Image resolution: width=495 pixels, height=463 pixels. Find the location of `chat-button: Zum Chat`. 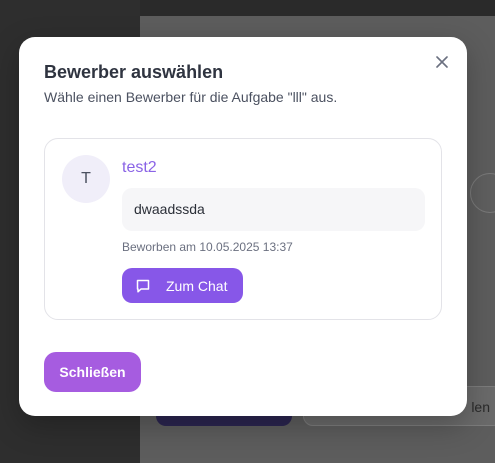

chat-button: Zum Chat is located at coordinates (182, 285).